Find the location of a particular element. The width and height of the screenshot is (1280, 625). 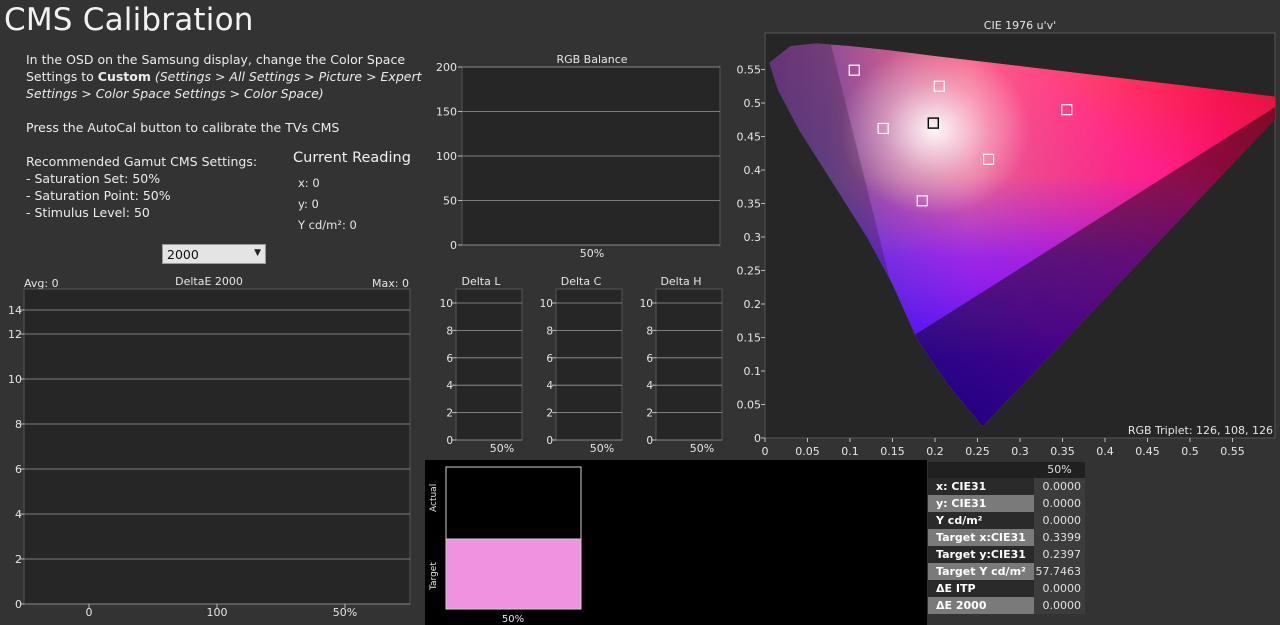

target-label: Target is located at coordinates (434, 576).